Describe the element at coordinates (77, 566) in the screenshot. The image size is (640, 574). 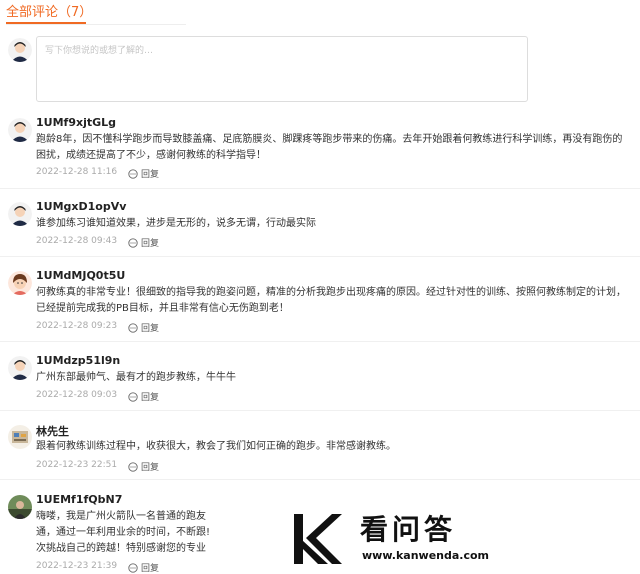
I see `comment-time: 2022-12-23 21:39` at that location.